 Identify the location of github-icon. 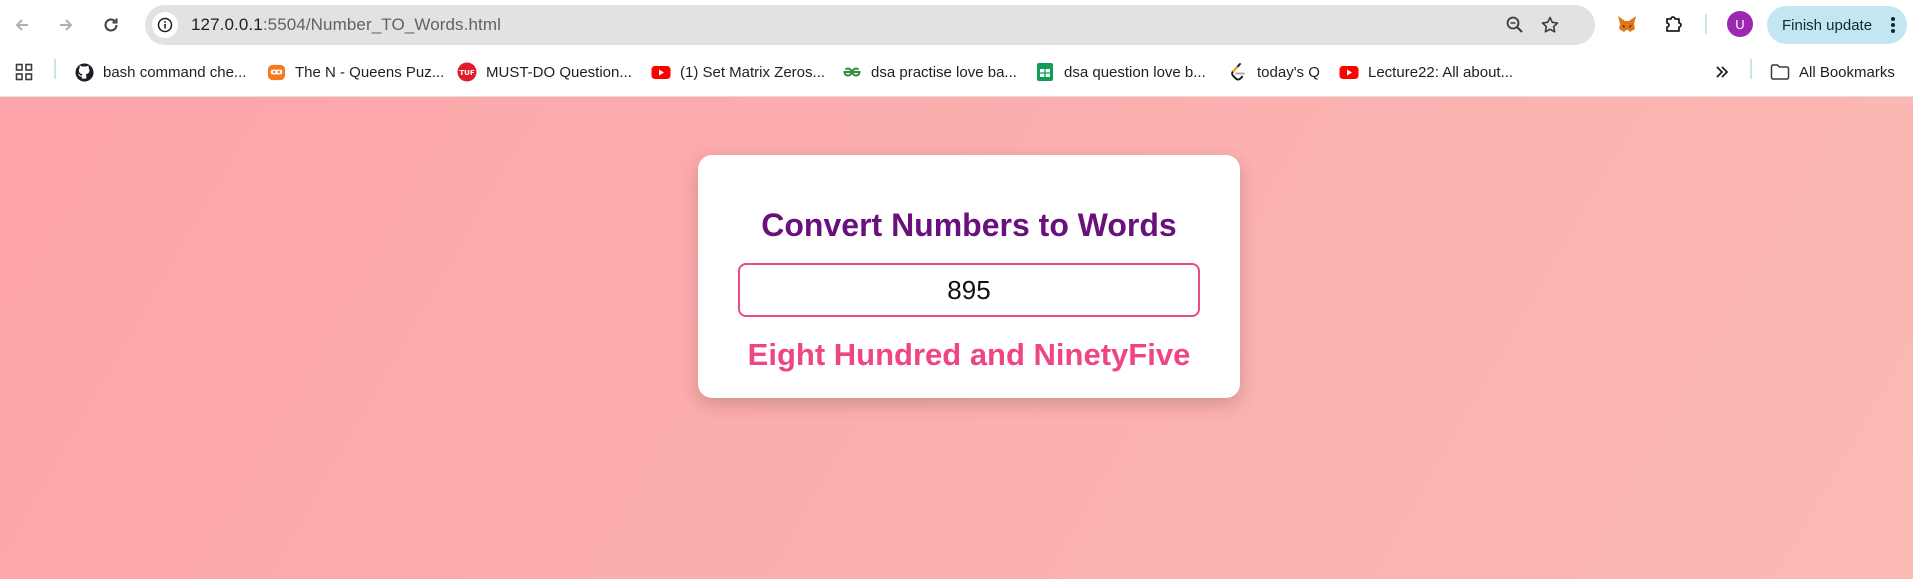
(84, 72).